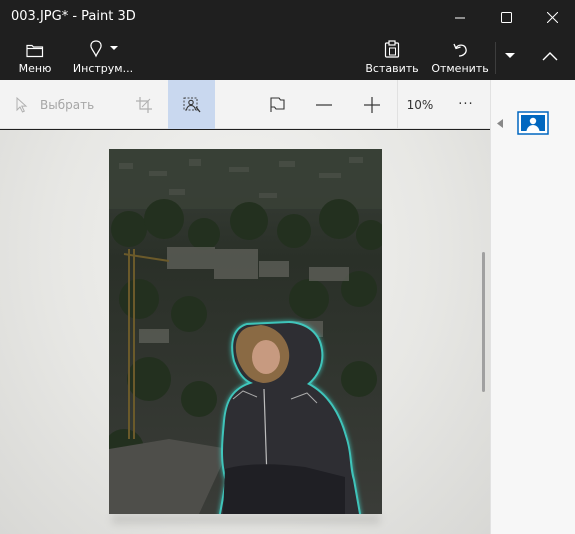 This screenshot has width=575, height=534. I want to click on crop-icon, so click(144, 104).